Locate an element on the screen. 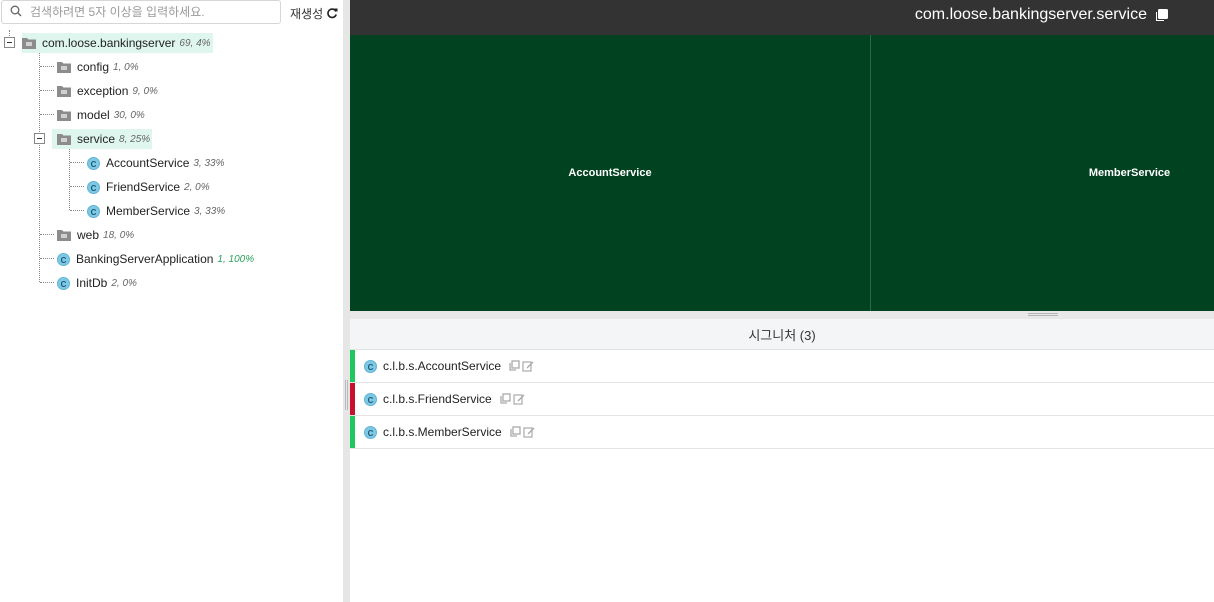  tree-item-meta: 1, 0% is located at coordinates (126, 67).